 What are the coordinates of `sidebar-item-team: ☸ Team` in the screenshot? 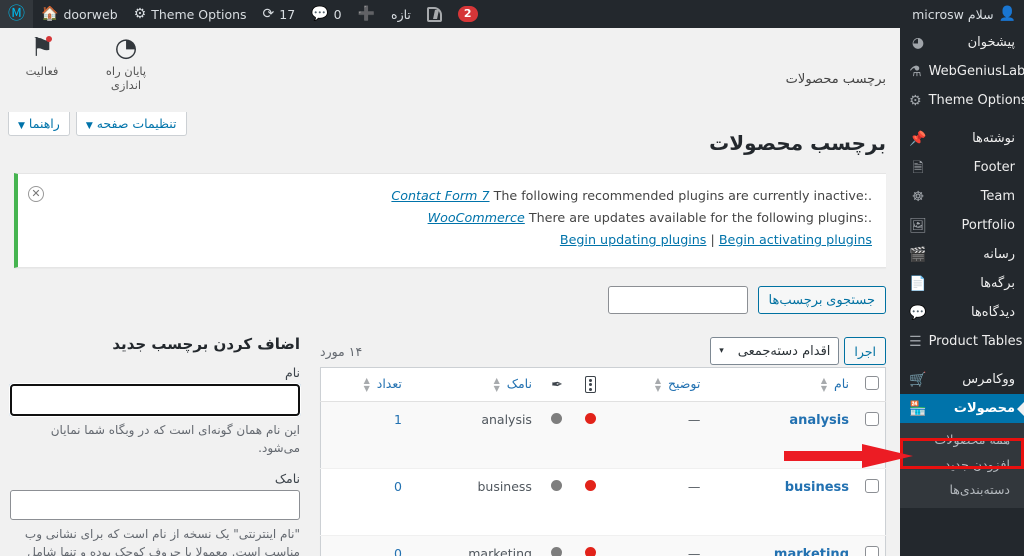 It's located at (962, 196).